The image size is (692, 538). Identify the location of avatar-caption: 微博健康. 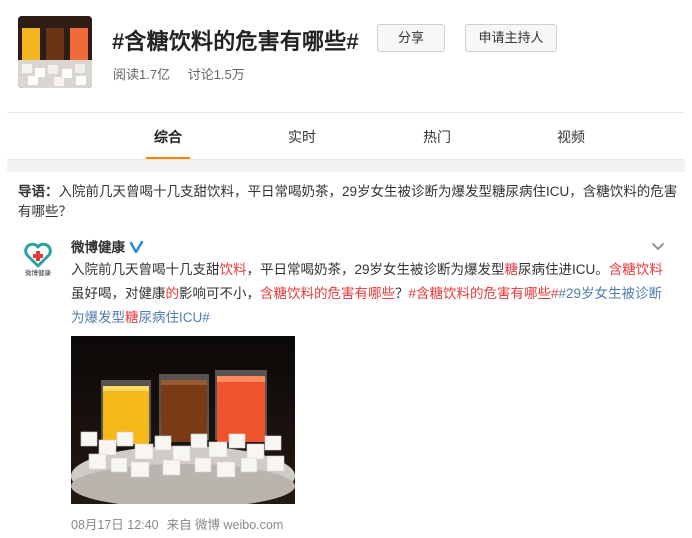
(38, 272).